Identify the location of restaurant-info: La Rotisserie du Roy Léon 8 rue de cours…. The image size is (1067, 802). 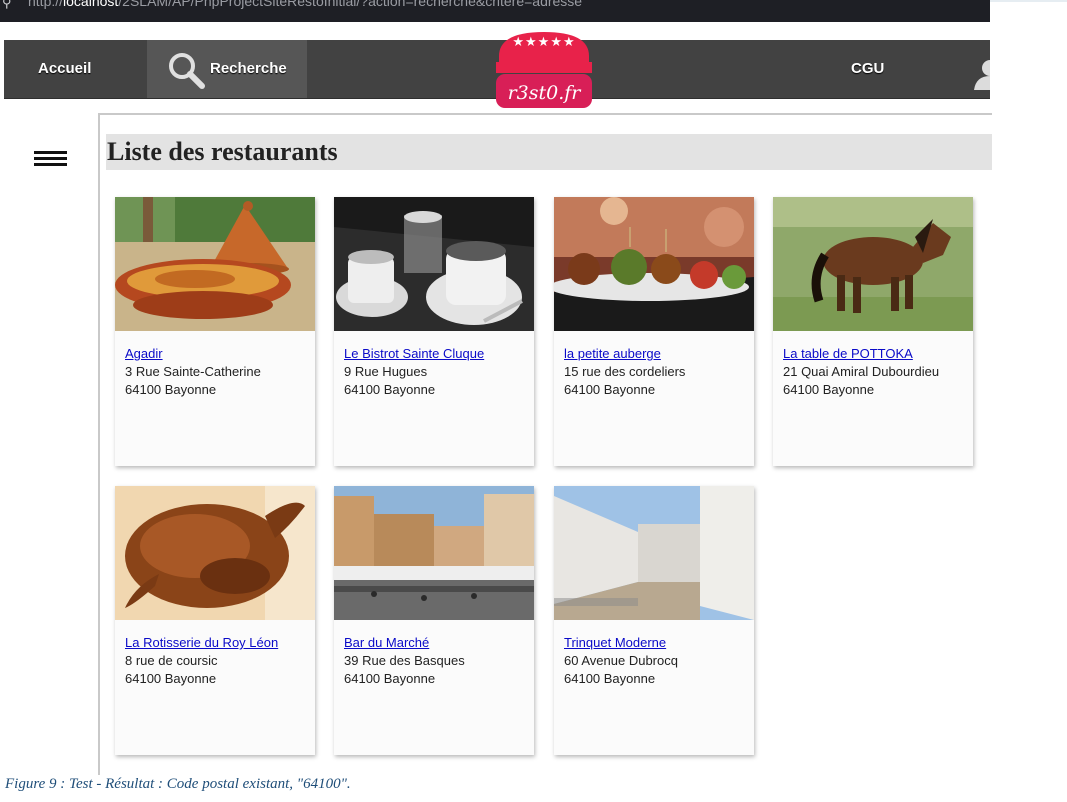
(201, 661).